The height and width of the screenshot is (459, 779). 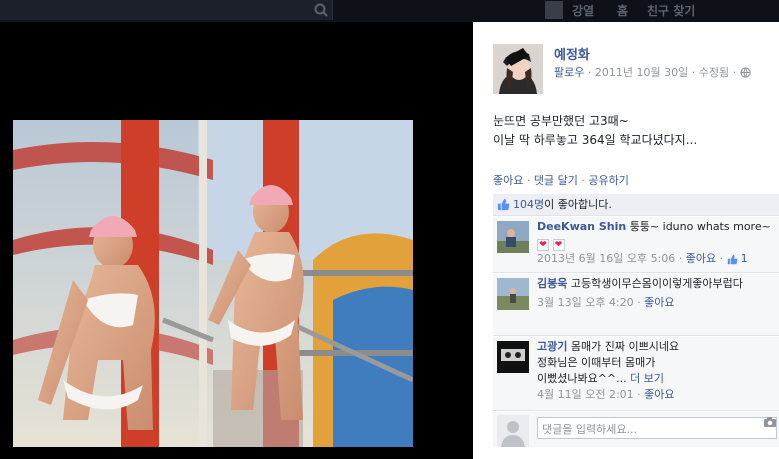 I want to click on comment-text: 정화님은 이때부터 몸매가, so click(x=596, y=362).